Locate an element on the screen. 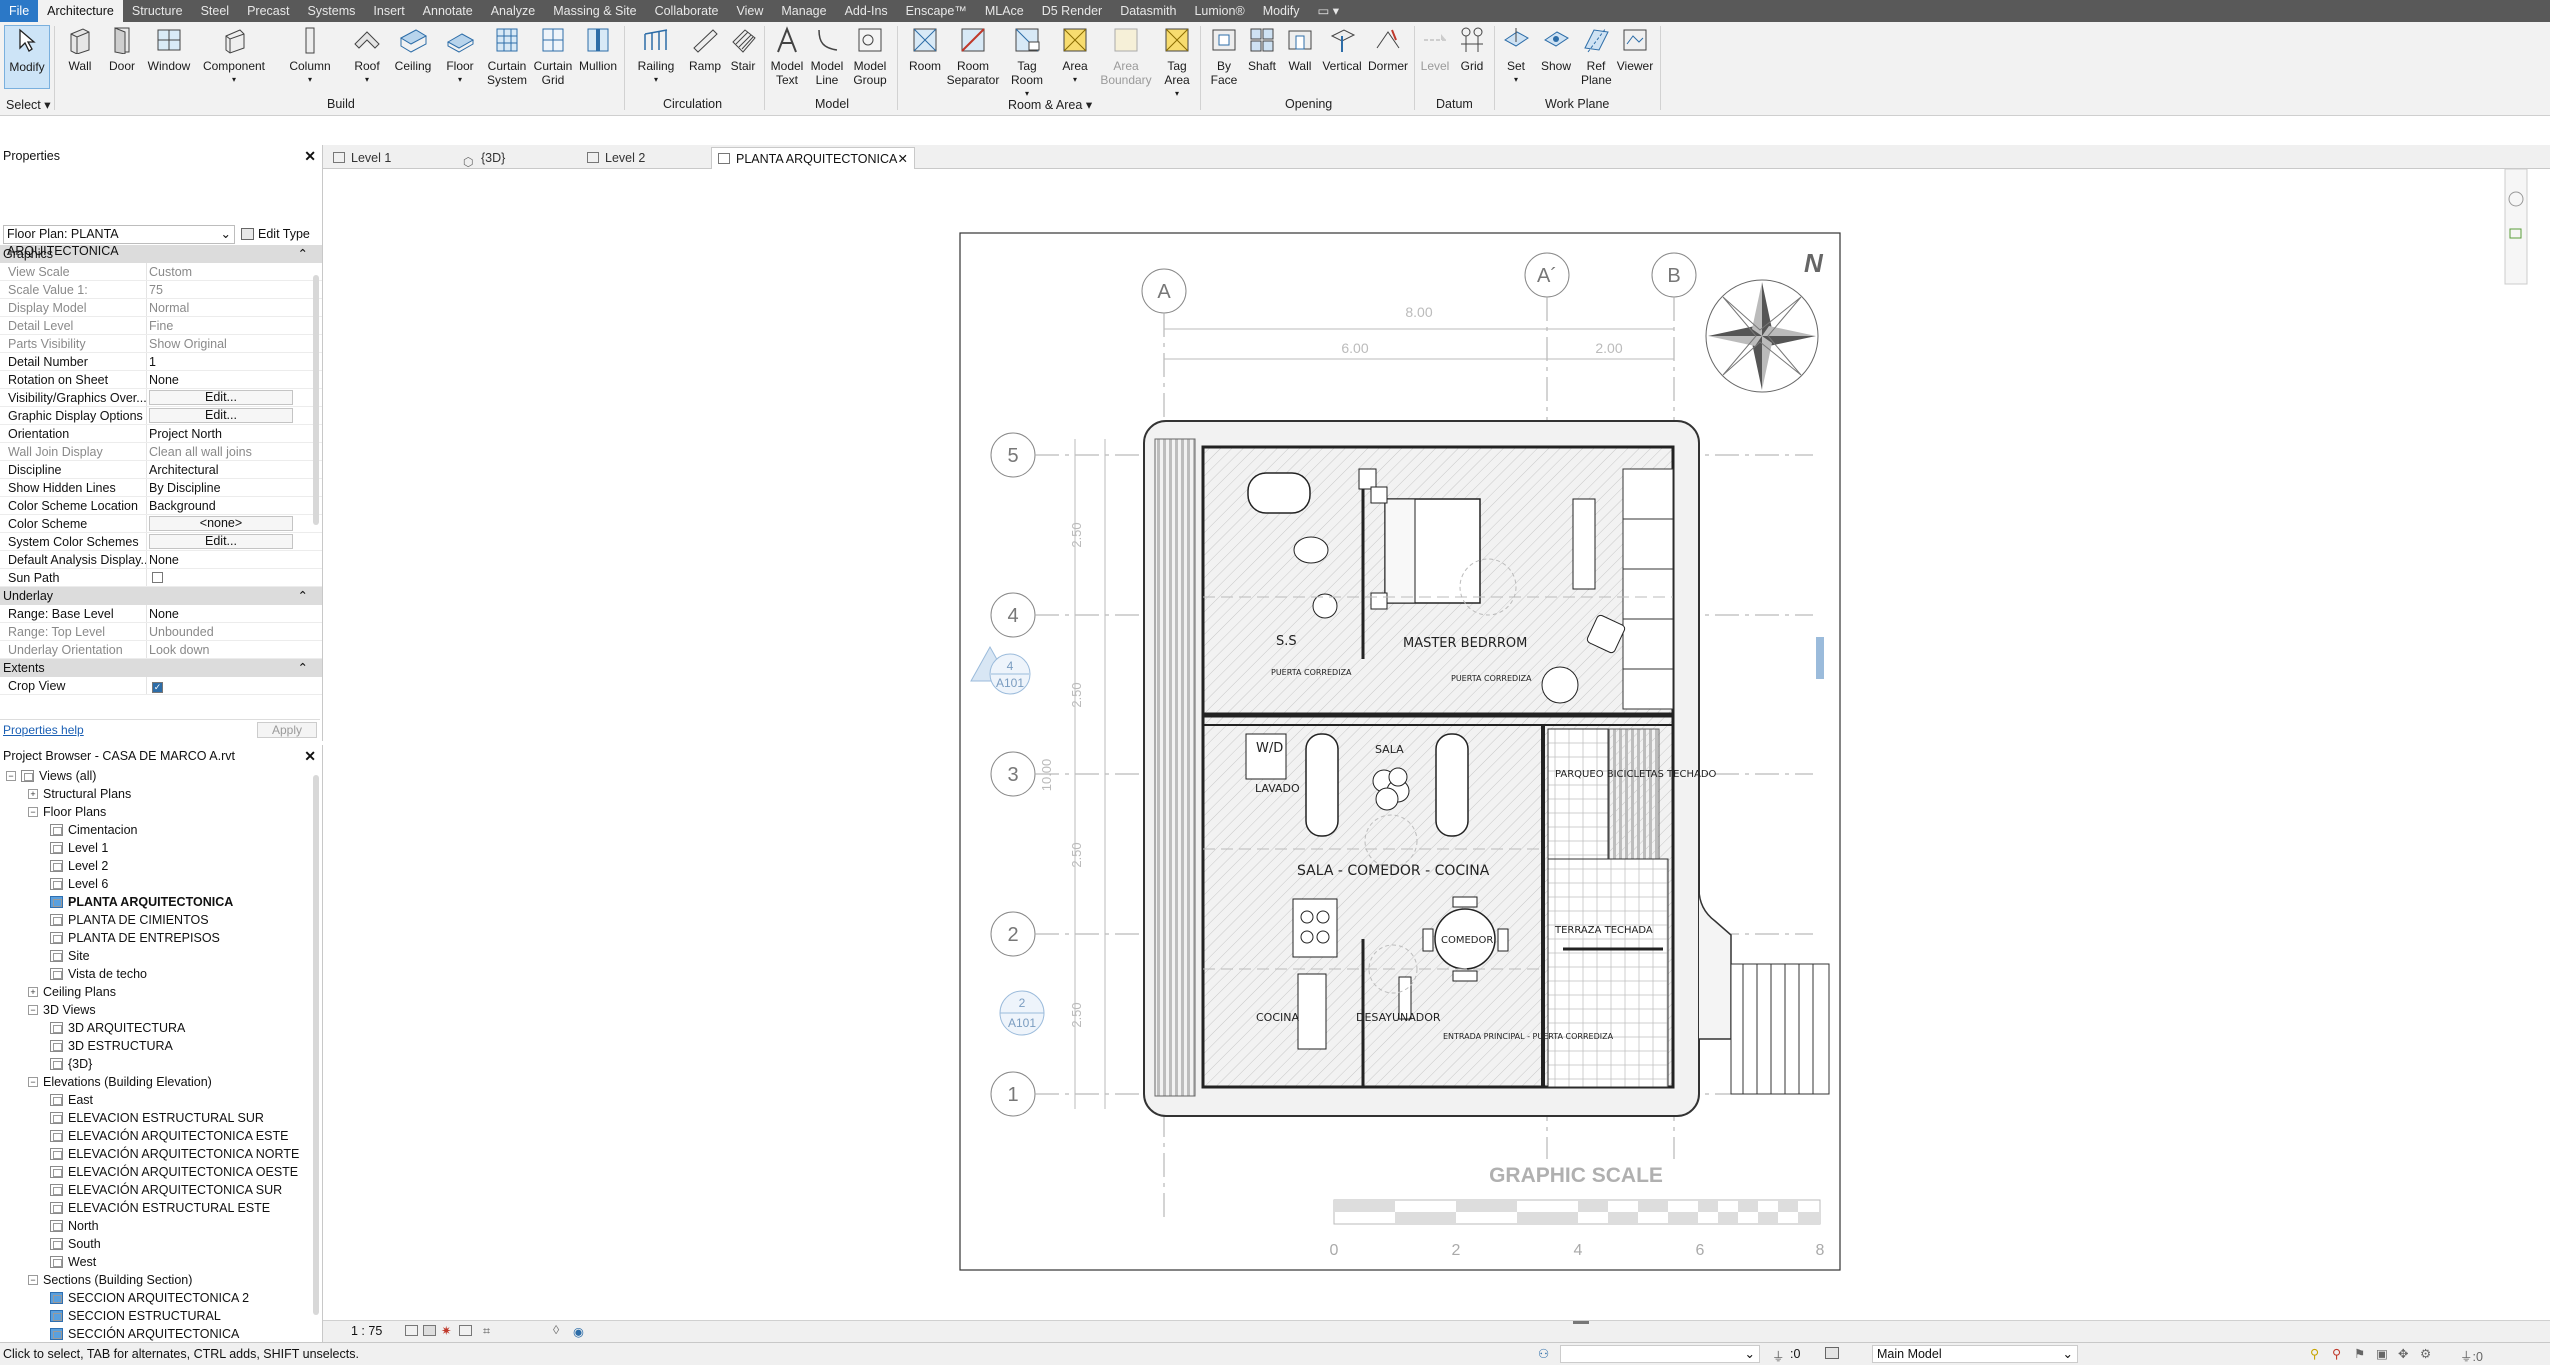 Image resolution: width=2550 pixels, height=1365 pixels. property-row: Color Scheme <none> is located at coordinates (161, 524).